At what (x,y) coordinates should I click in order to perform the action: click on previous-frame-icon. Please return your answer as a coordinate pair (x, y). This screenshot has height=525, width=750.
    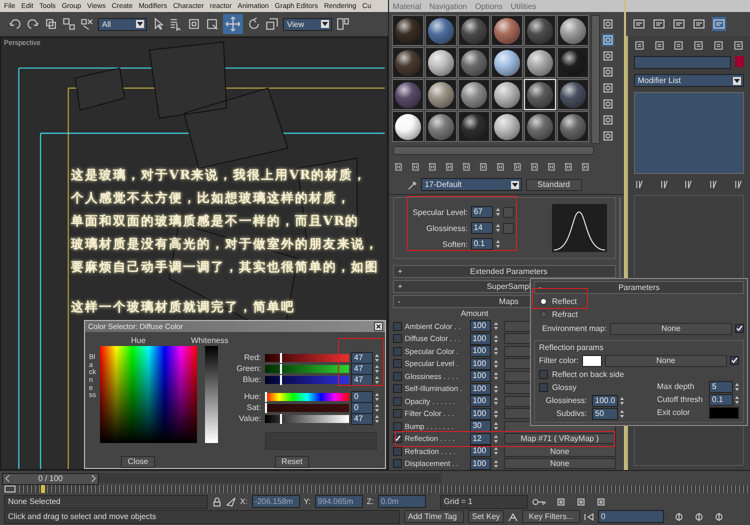
    Looking at the image, I should click on (7, 478).